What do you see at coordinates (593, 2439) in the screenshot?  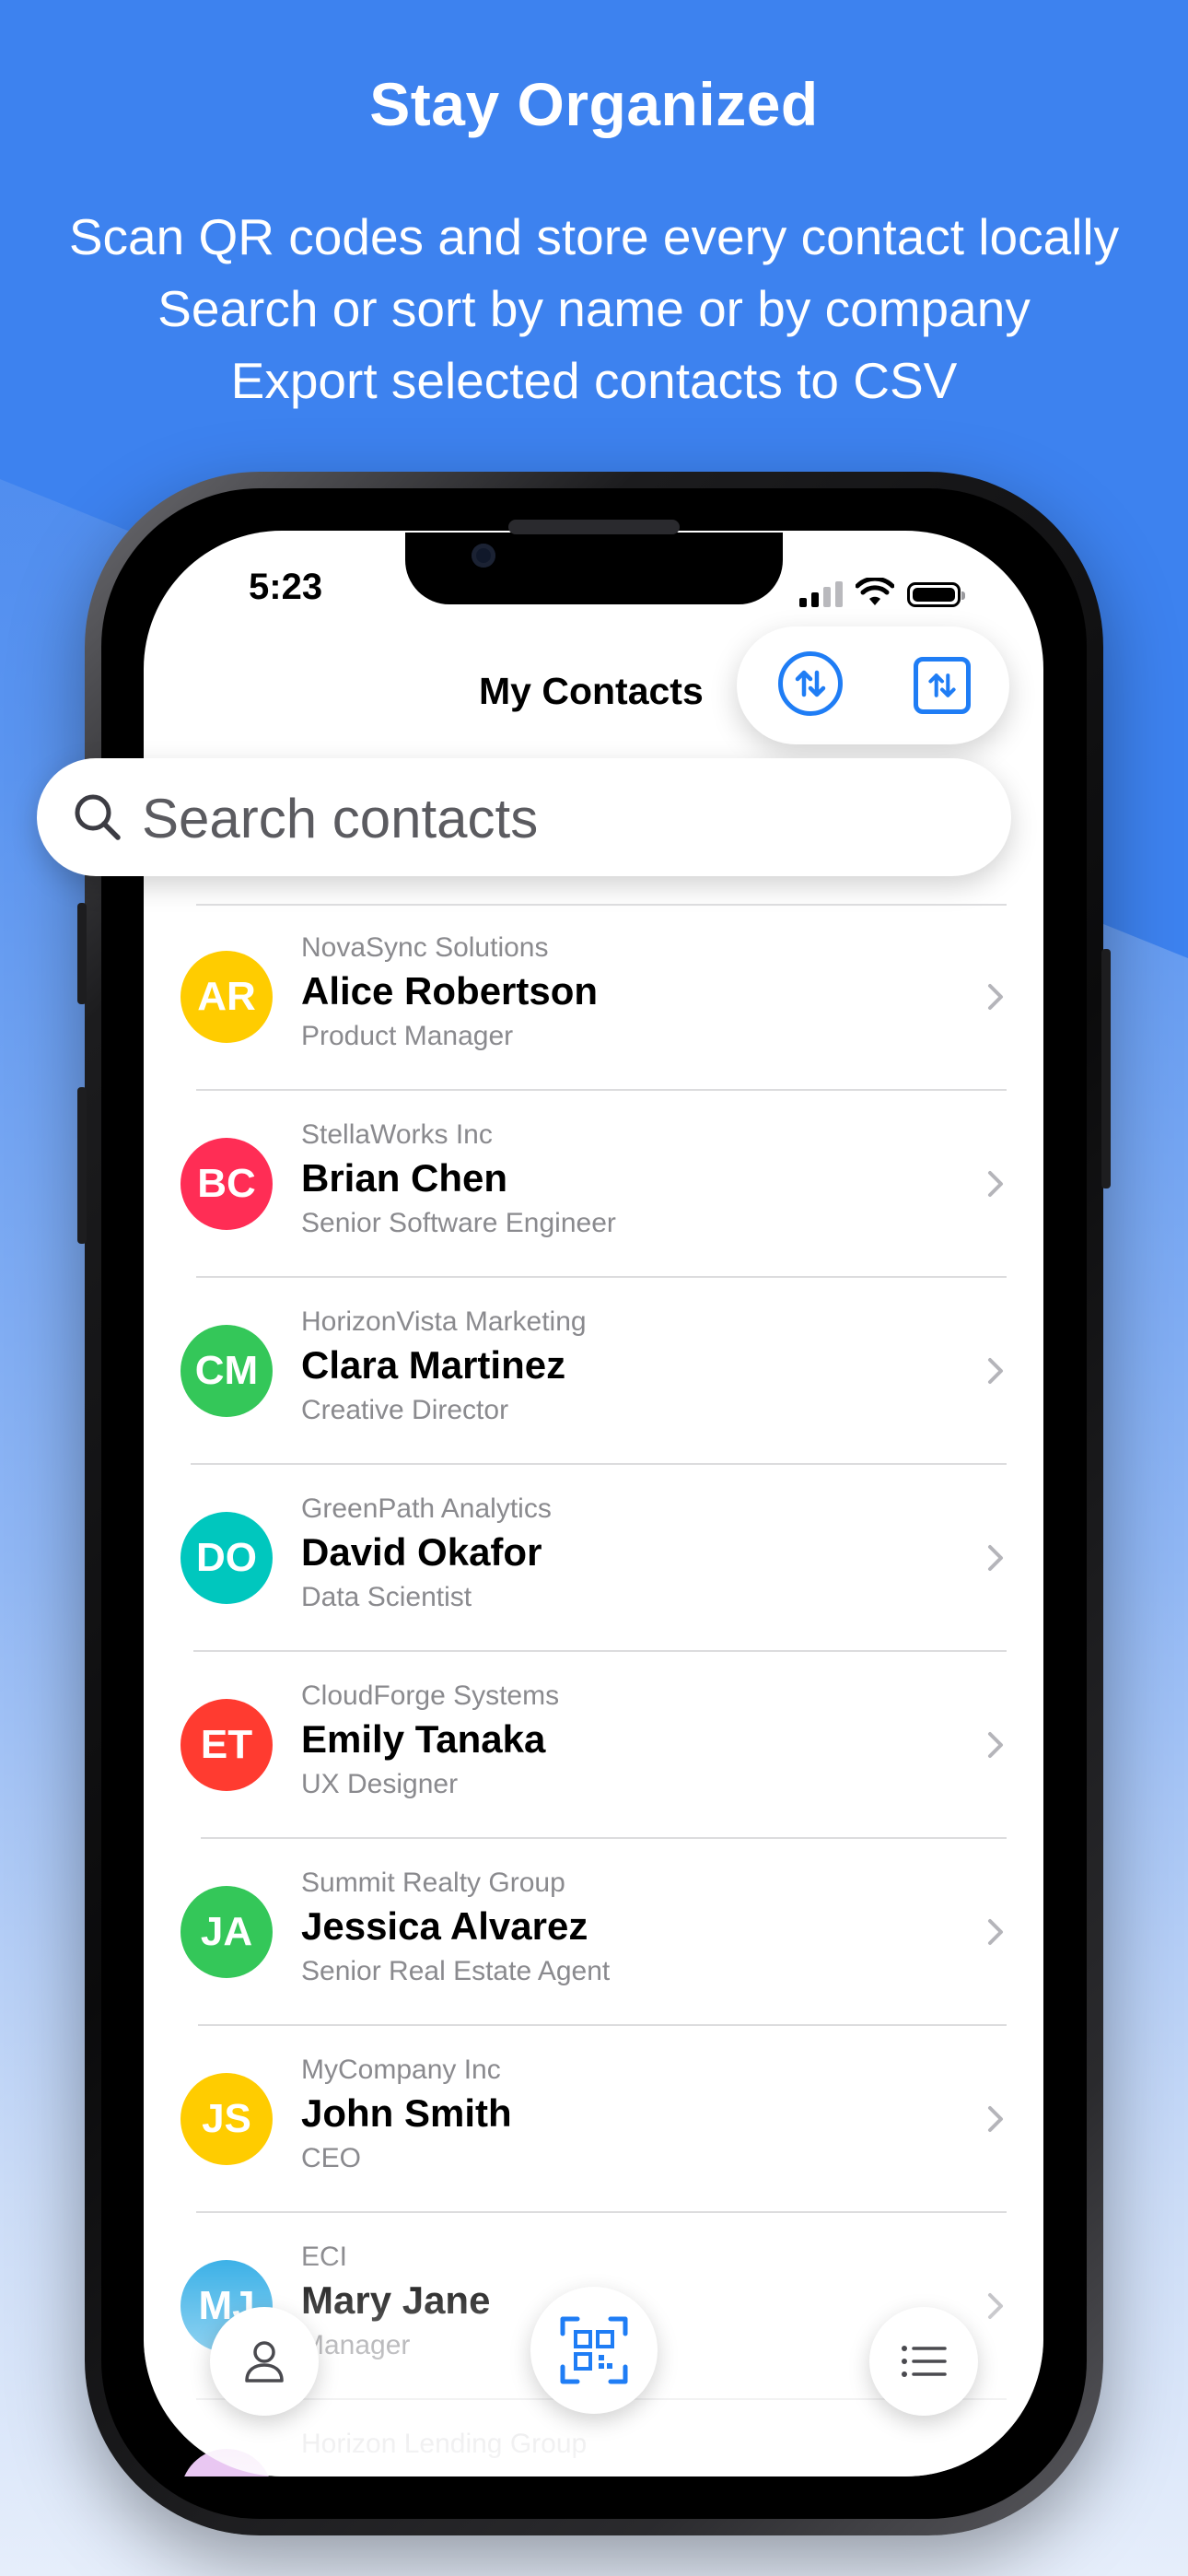 I see `contact-row: Horizon Lending Group` at bounding box center [593, 2439].